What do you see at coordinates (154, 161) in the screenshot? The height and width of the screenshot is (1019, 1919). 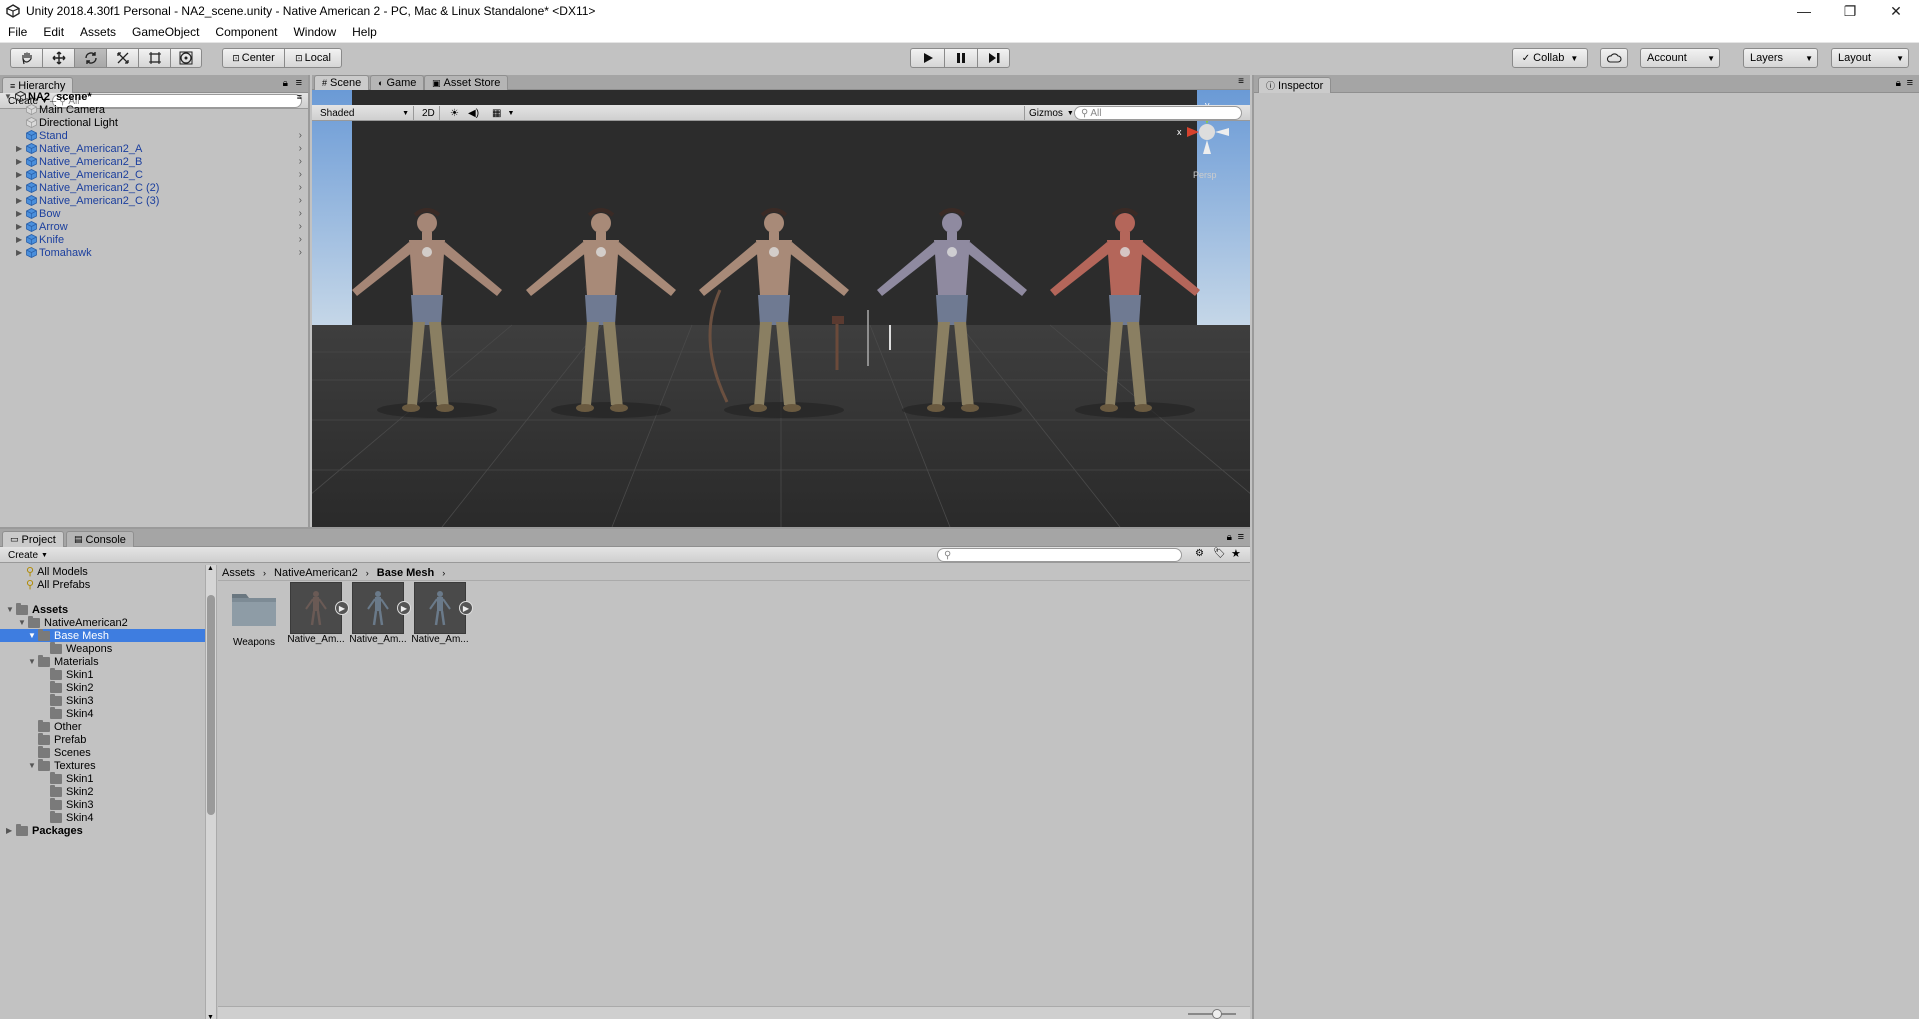 I see `hierarchy-item: ▶ Native_American2_B ›` at bounding box center [154, 161].